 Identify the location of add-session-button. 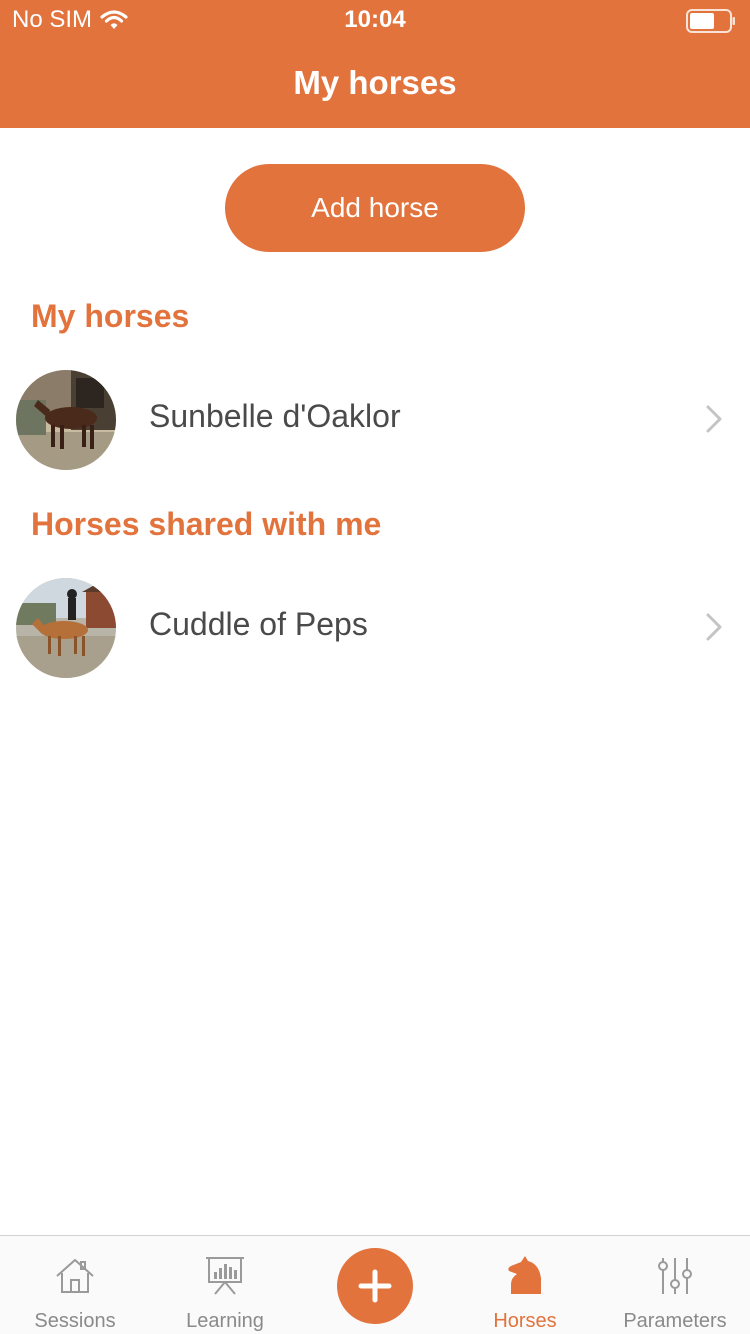
(375, 1286).